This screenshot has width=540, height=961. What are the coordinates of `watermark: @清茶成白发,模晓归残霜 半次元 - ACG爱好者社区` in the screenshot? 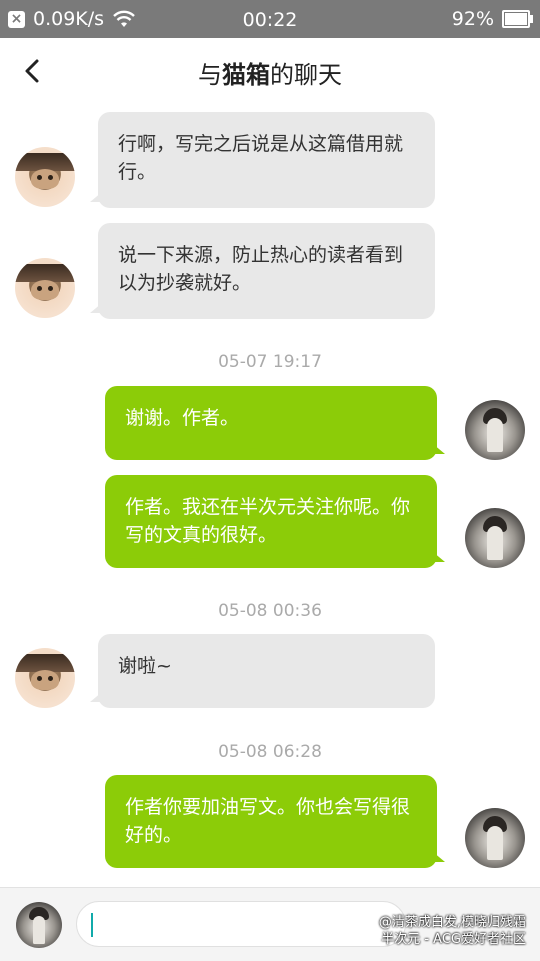 It's located at (452, 931).